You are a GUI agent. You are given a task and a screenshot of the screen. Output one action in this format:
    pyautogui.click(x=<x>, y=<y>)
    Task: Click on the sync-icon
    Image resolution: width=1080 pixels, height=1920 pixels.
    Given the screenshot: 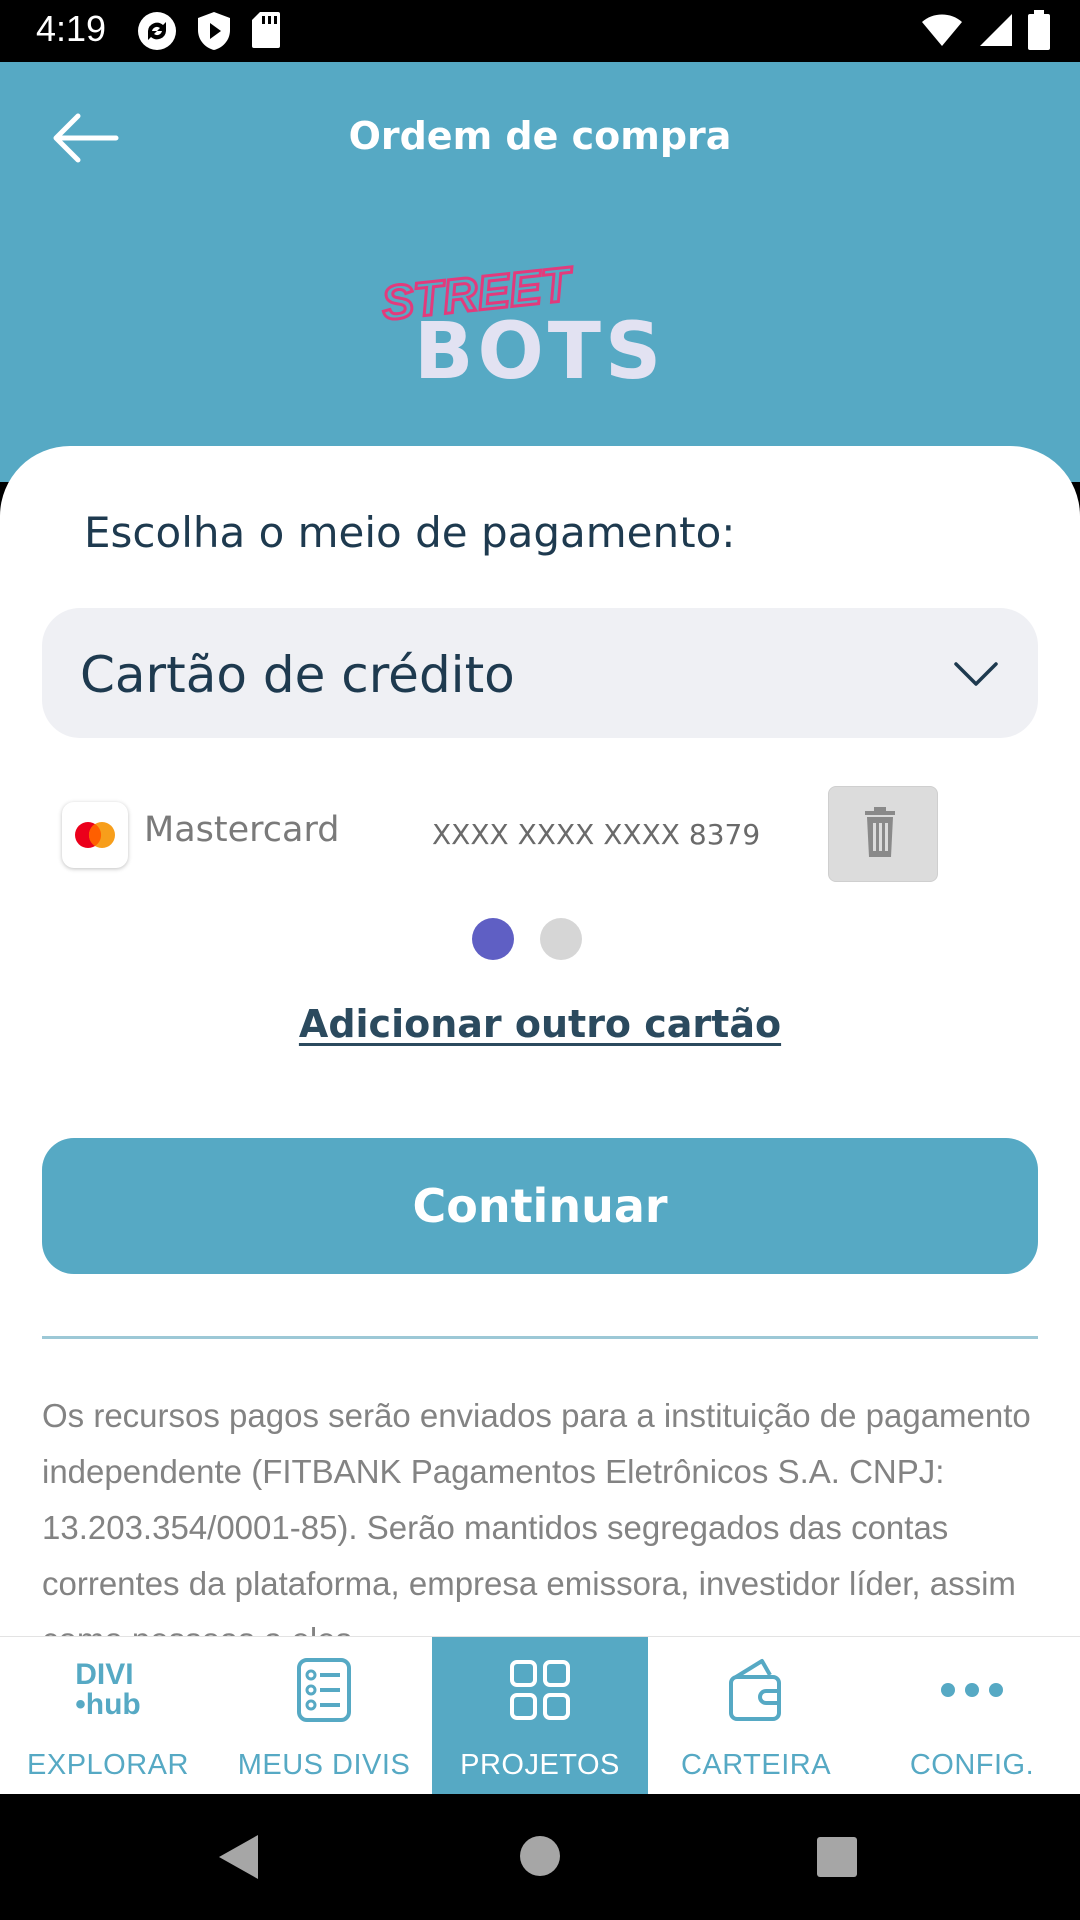 What is the action you would take?
    pyautogui.click(x=157, y=31)
    